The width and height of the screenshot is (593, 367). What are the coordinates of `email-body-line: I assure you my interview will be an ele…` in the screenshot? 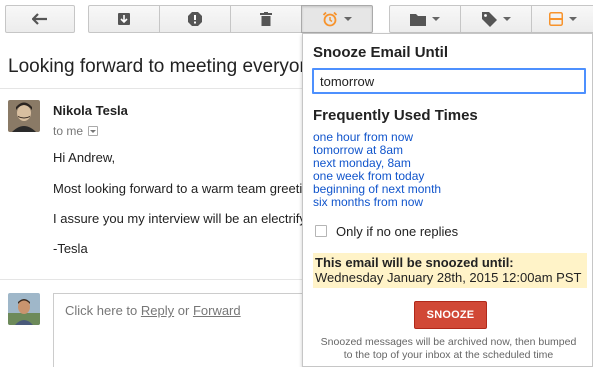 It's located at (179, 218).